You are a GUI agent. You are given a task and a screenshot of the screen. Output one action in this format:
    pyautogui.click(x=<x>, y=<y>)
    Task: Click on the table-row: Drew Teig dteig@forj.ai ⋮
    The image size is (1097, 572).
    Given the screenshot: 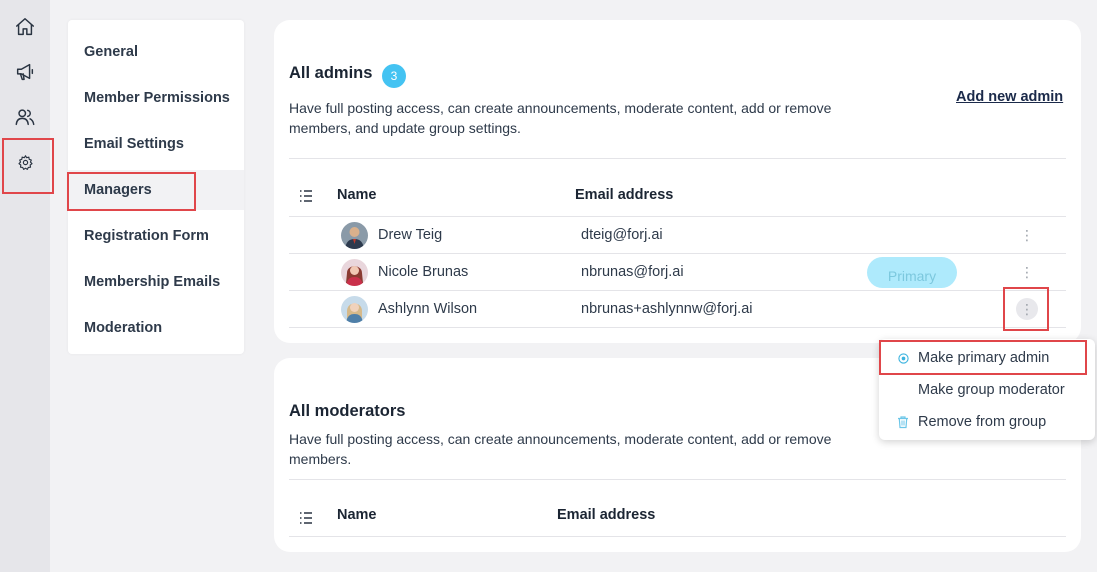 What is the action you would take?
    pyautogui.click(x=677, y=235)
    